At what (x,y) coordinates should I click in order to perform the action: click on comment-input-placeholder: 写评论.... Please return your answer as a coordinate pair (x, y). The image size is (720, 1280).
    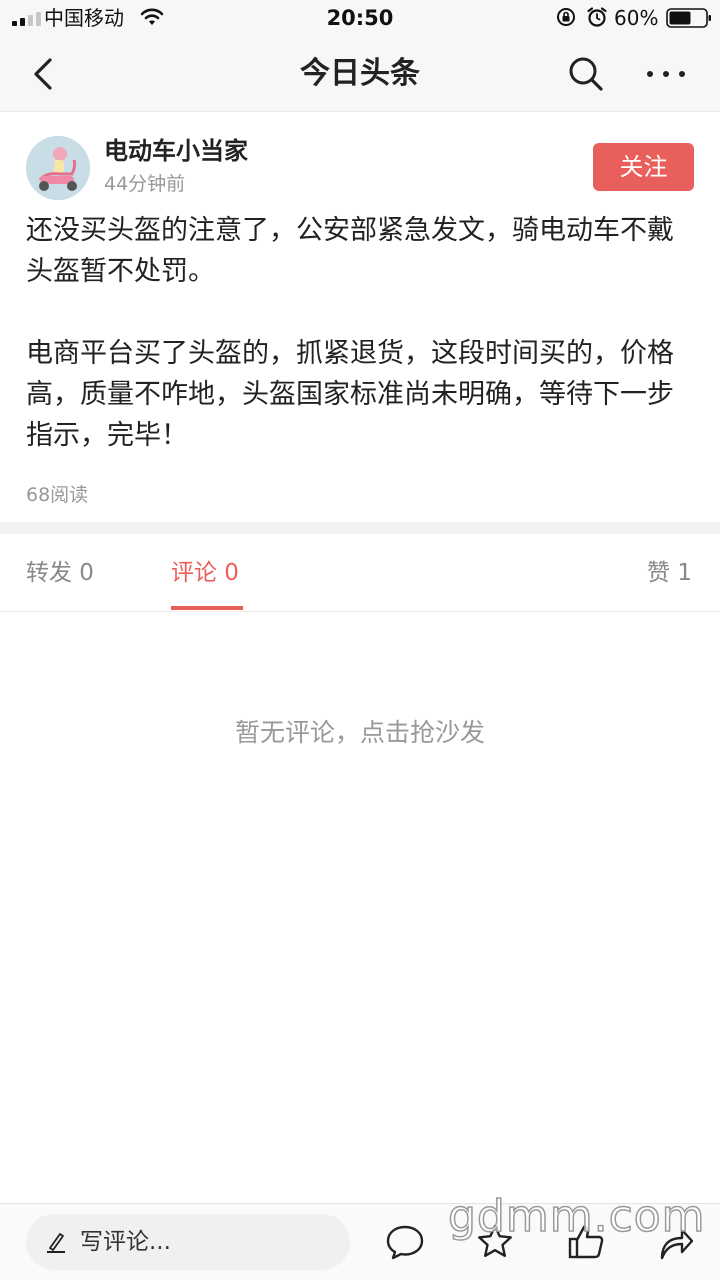
    Looking at the image, I should click on (125, 1242).